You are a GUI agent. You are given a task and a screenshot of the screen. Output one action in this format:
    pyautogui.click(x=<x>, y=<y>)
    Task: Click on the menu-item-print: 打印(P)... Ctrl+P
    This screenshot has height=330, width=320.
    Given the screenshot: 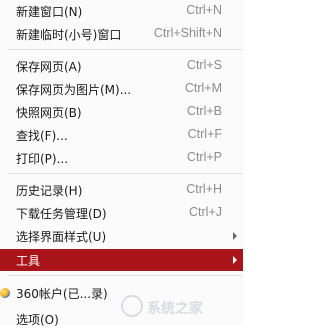 What is the action you would take?
    pyautogui.click(x=121, y=158)
    